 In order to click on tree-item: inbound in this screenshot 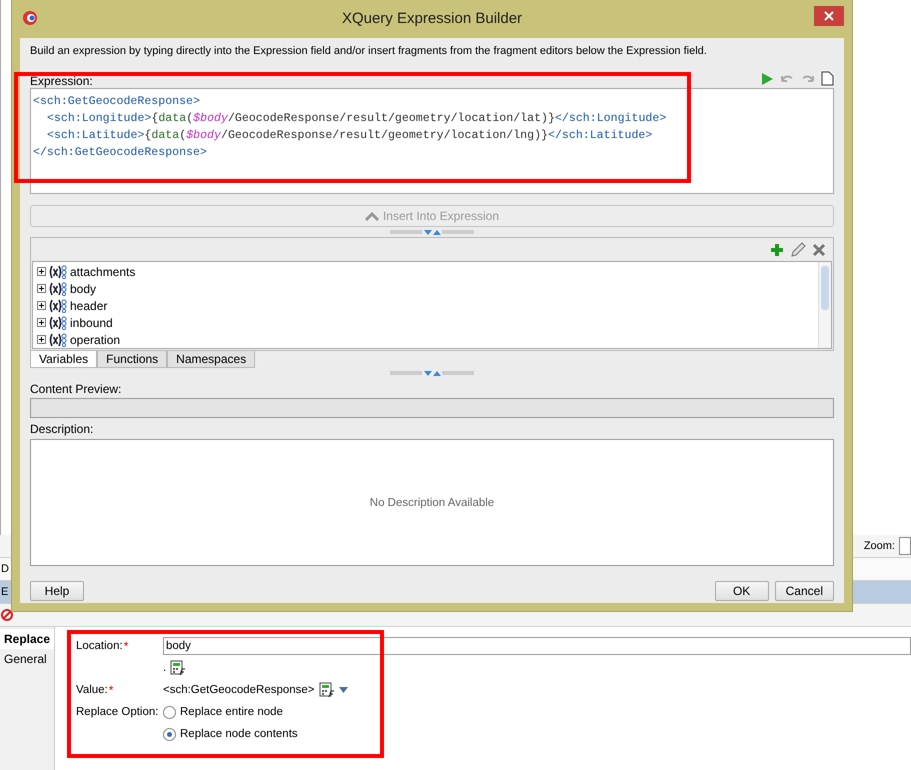, I will do `click(91, 323)`.